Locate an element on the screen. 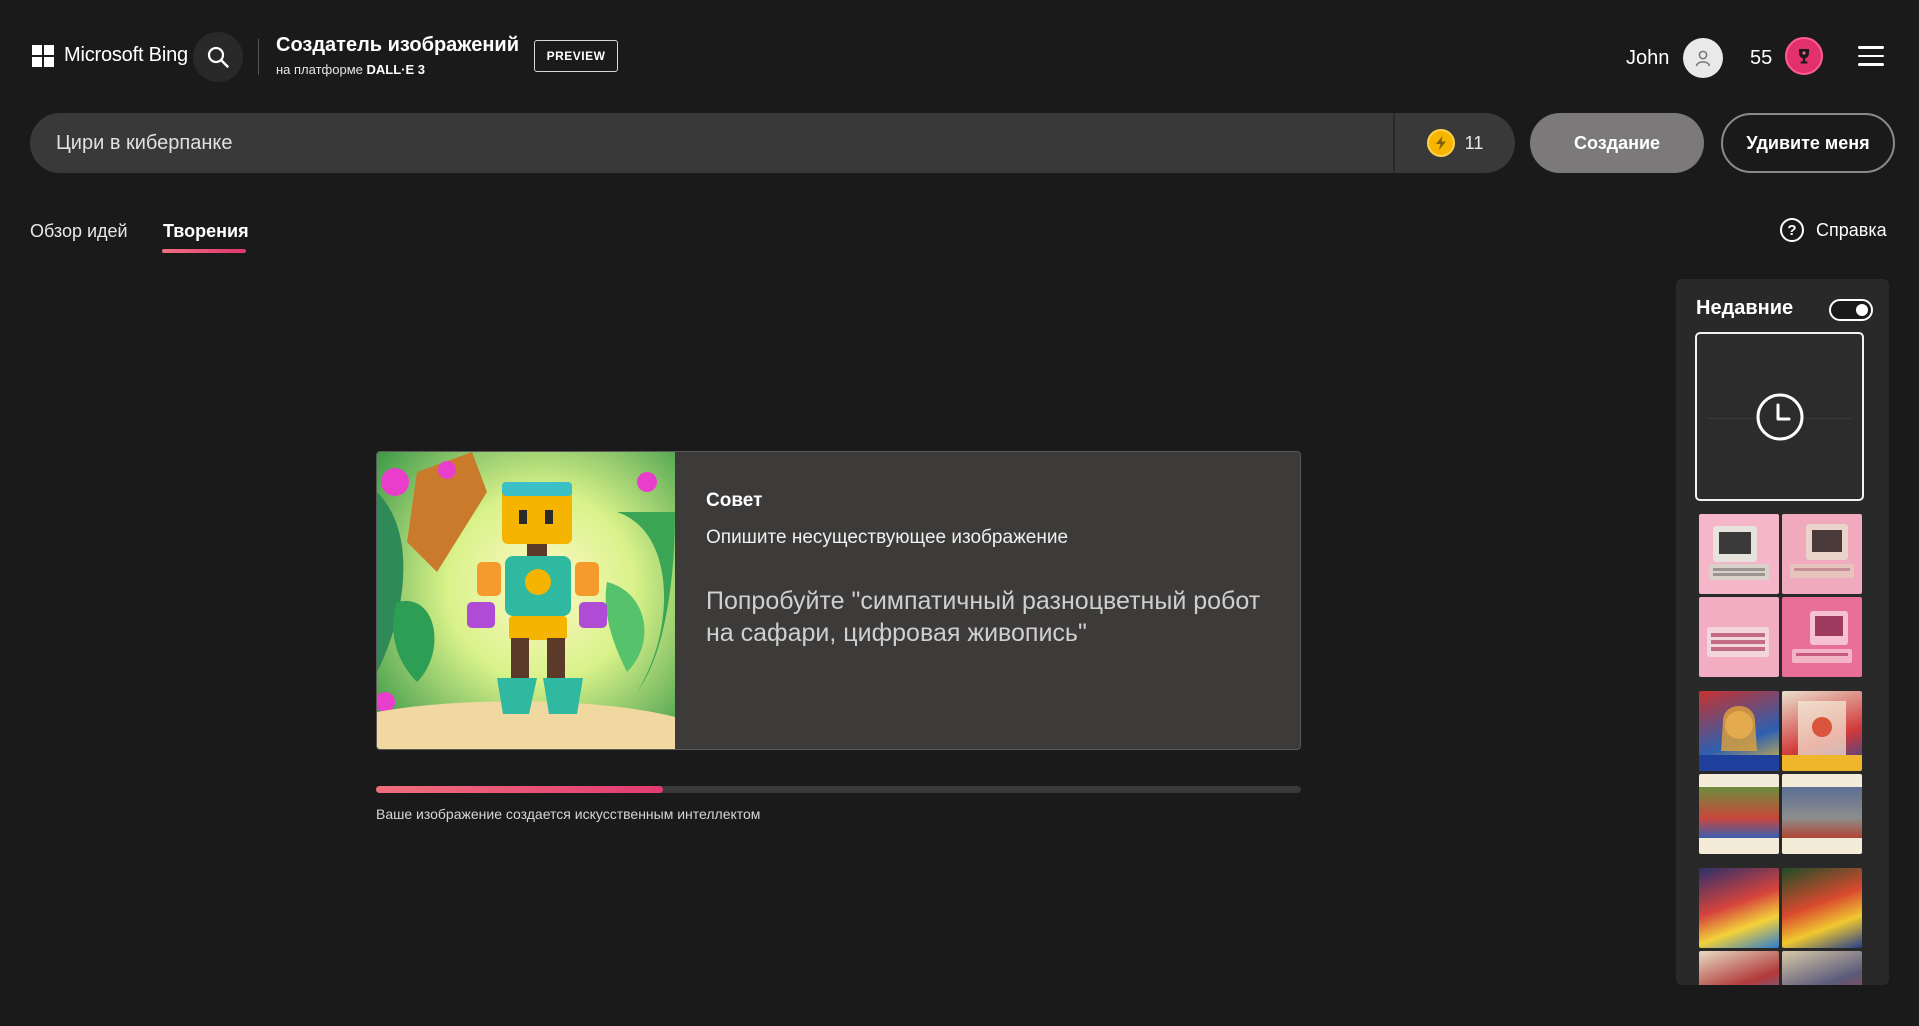 This screenshot has width=1919, height=1026. clock-icon is located at coordinates (1779, 416).